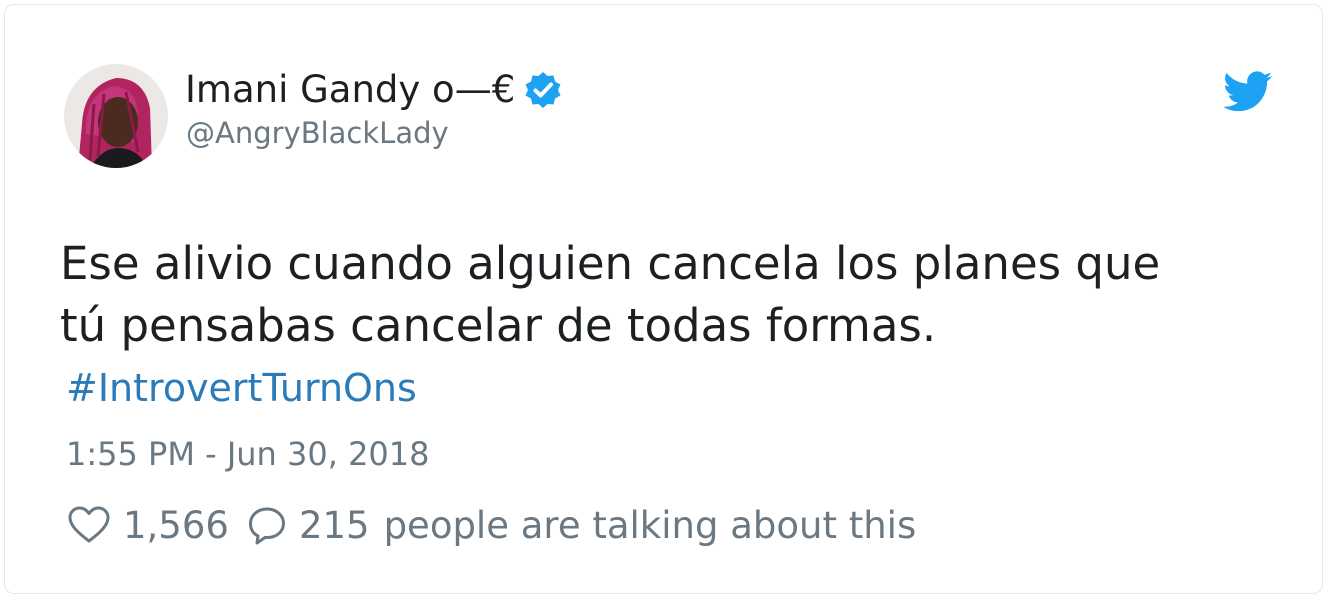 Image resolution: width=1329 pixels, height=600 pixels. Describe the element at coordinates (317, 133) in the screenshot. I see `author-handle: @AngryBlackLady` at that location.